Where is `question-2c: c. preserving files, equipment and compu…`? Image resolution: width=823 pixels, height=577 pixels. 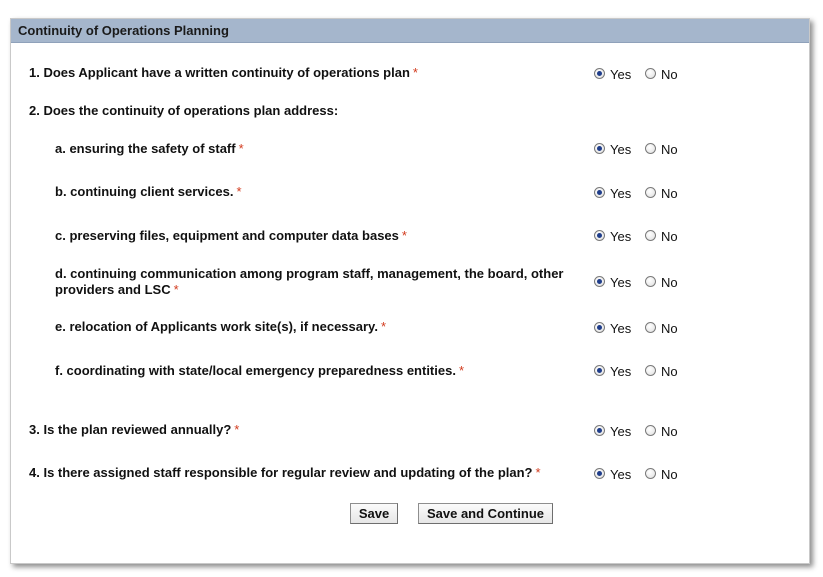
question-2c: c. preserving files, equipment and compu… is located at coordinates (231, 236).